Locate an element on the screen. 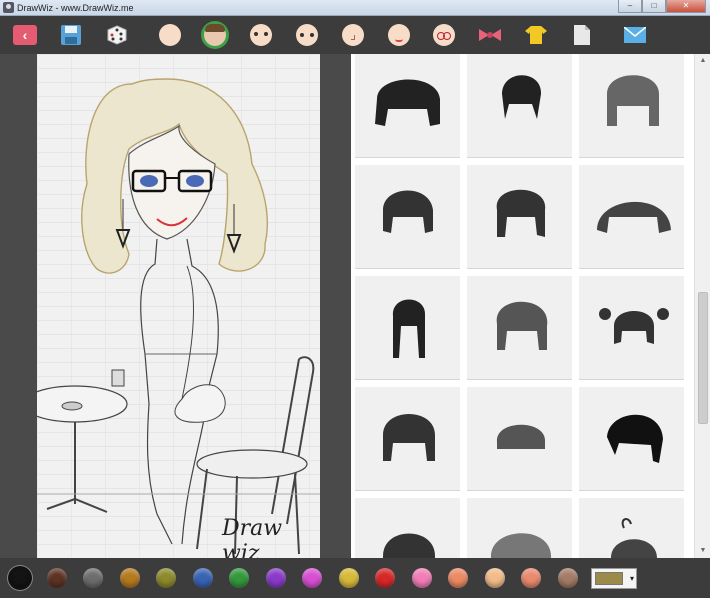 Image resolution: width=710 pixels, height=598 pixels. glasses-icon is located at coordinates (444, 35).